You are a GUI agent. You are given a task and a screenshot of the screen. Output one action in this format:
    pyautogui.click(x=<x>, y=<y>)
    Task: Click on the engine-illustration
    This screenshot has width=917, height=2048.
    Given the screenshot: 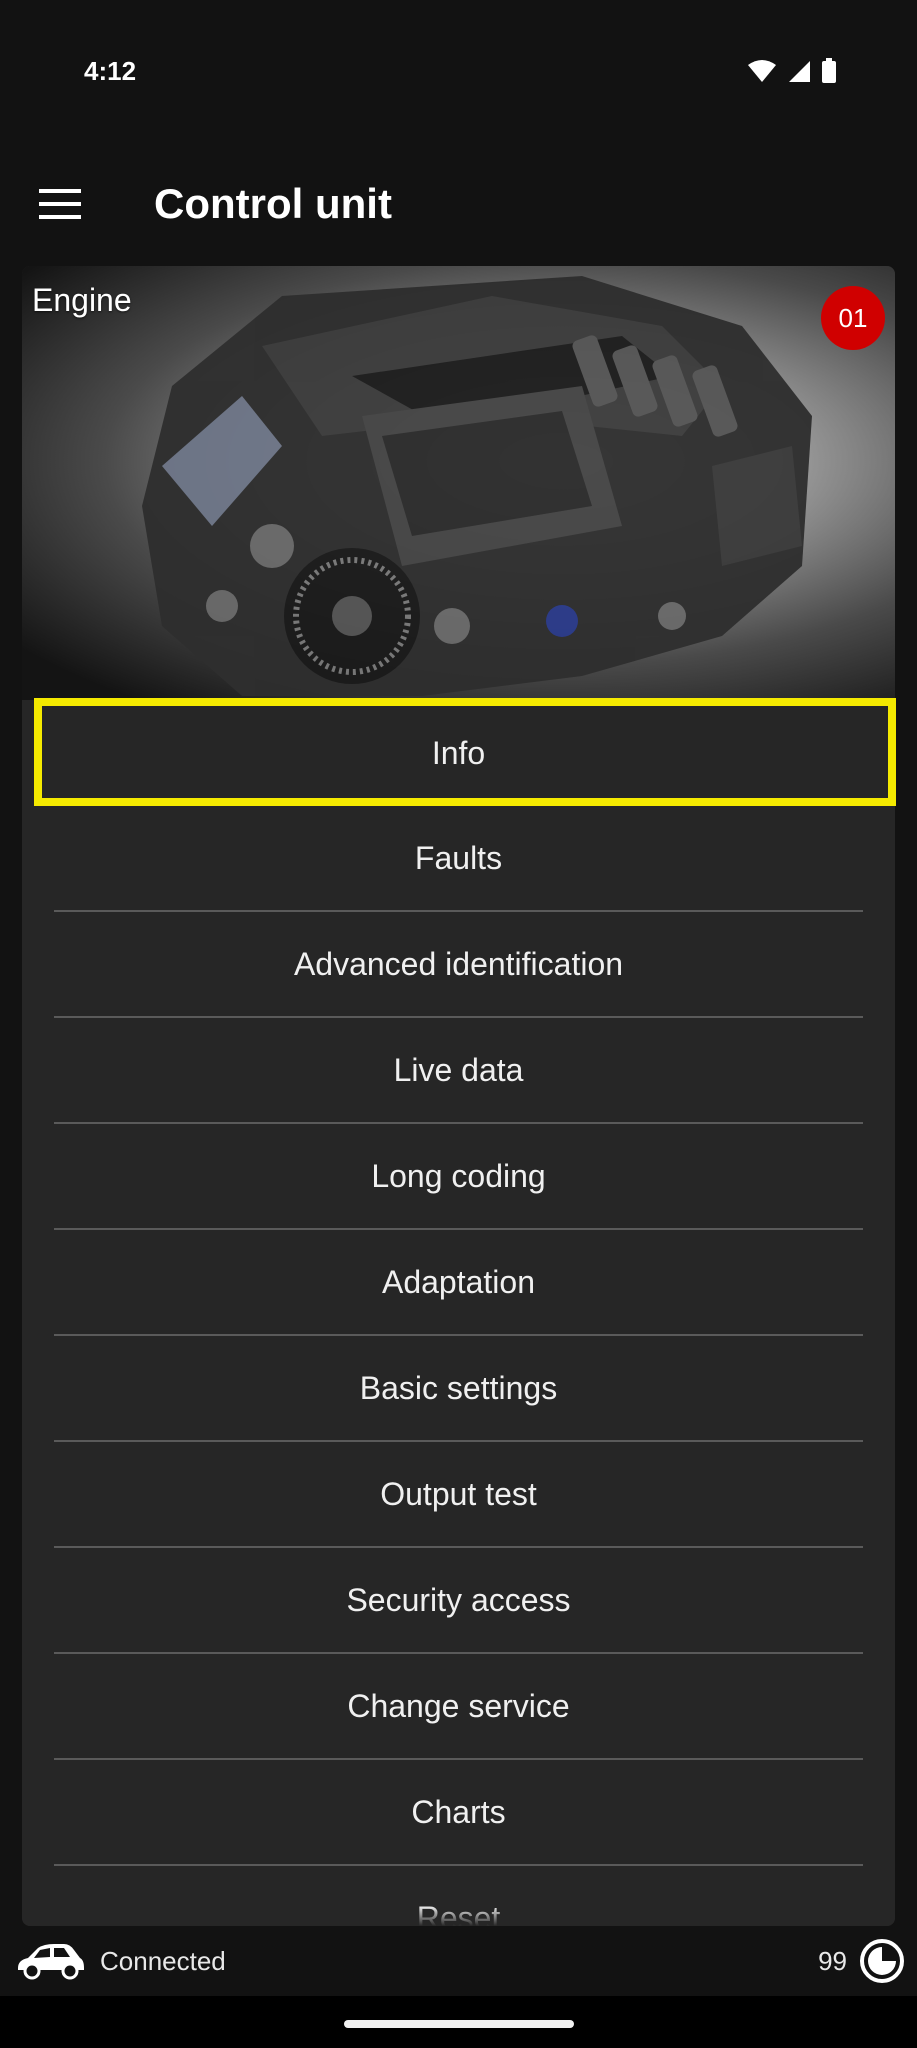 What is the action you would take?
    pyautogui.click(x=477, y=486)
    